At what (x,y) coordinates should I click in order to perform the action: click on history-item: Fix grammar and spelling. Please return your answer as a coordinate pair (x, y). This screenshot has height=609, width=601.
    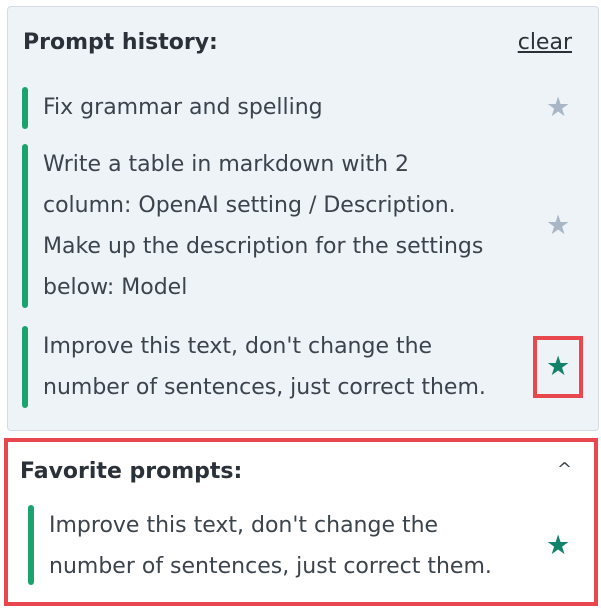
    Looking at the image, I should click on (292, 108).